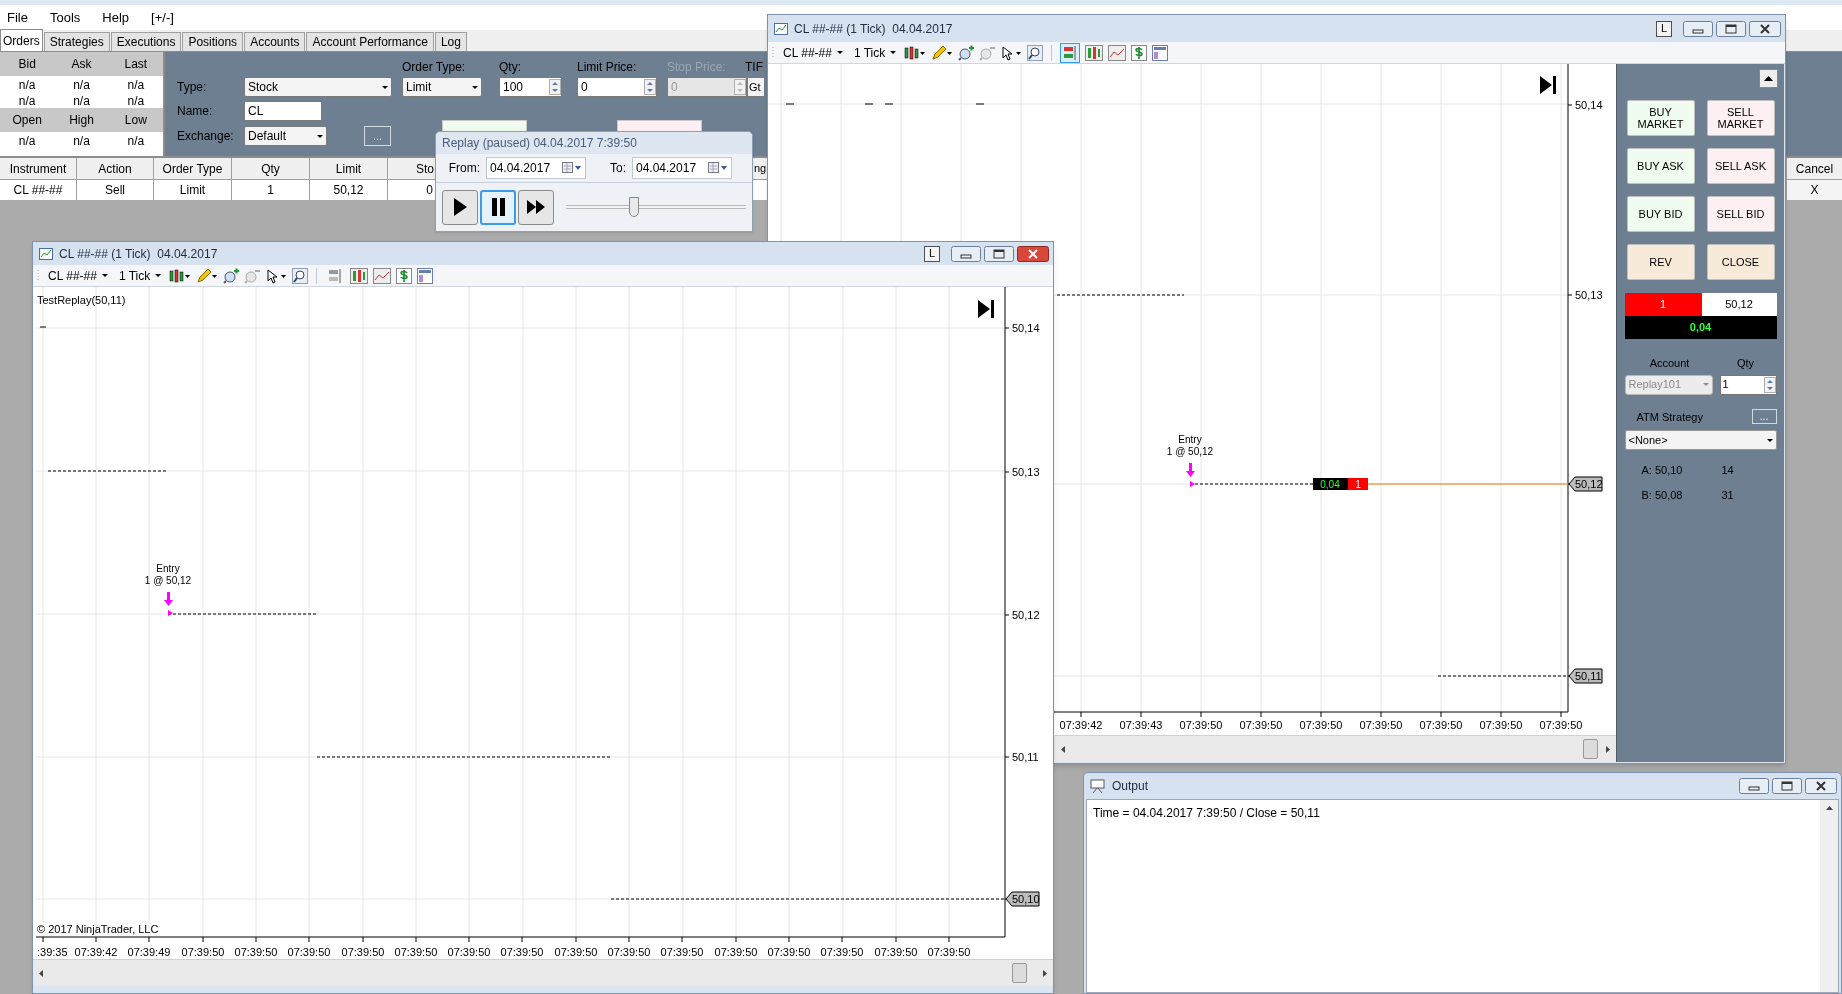 This screenshot has height=994, width=1842. Describe the element at coordinates (634, 207) in the screenshot. I see `slider-thumb` at that location.